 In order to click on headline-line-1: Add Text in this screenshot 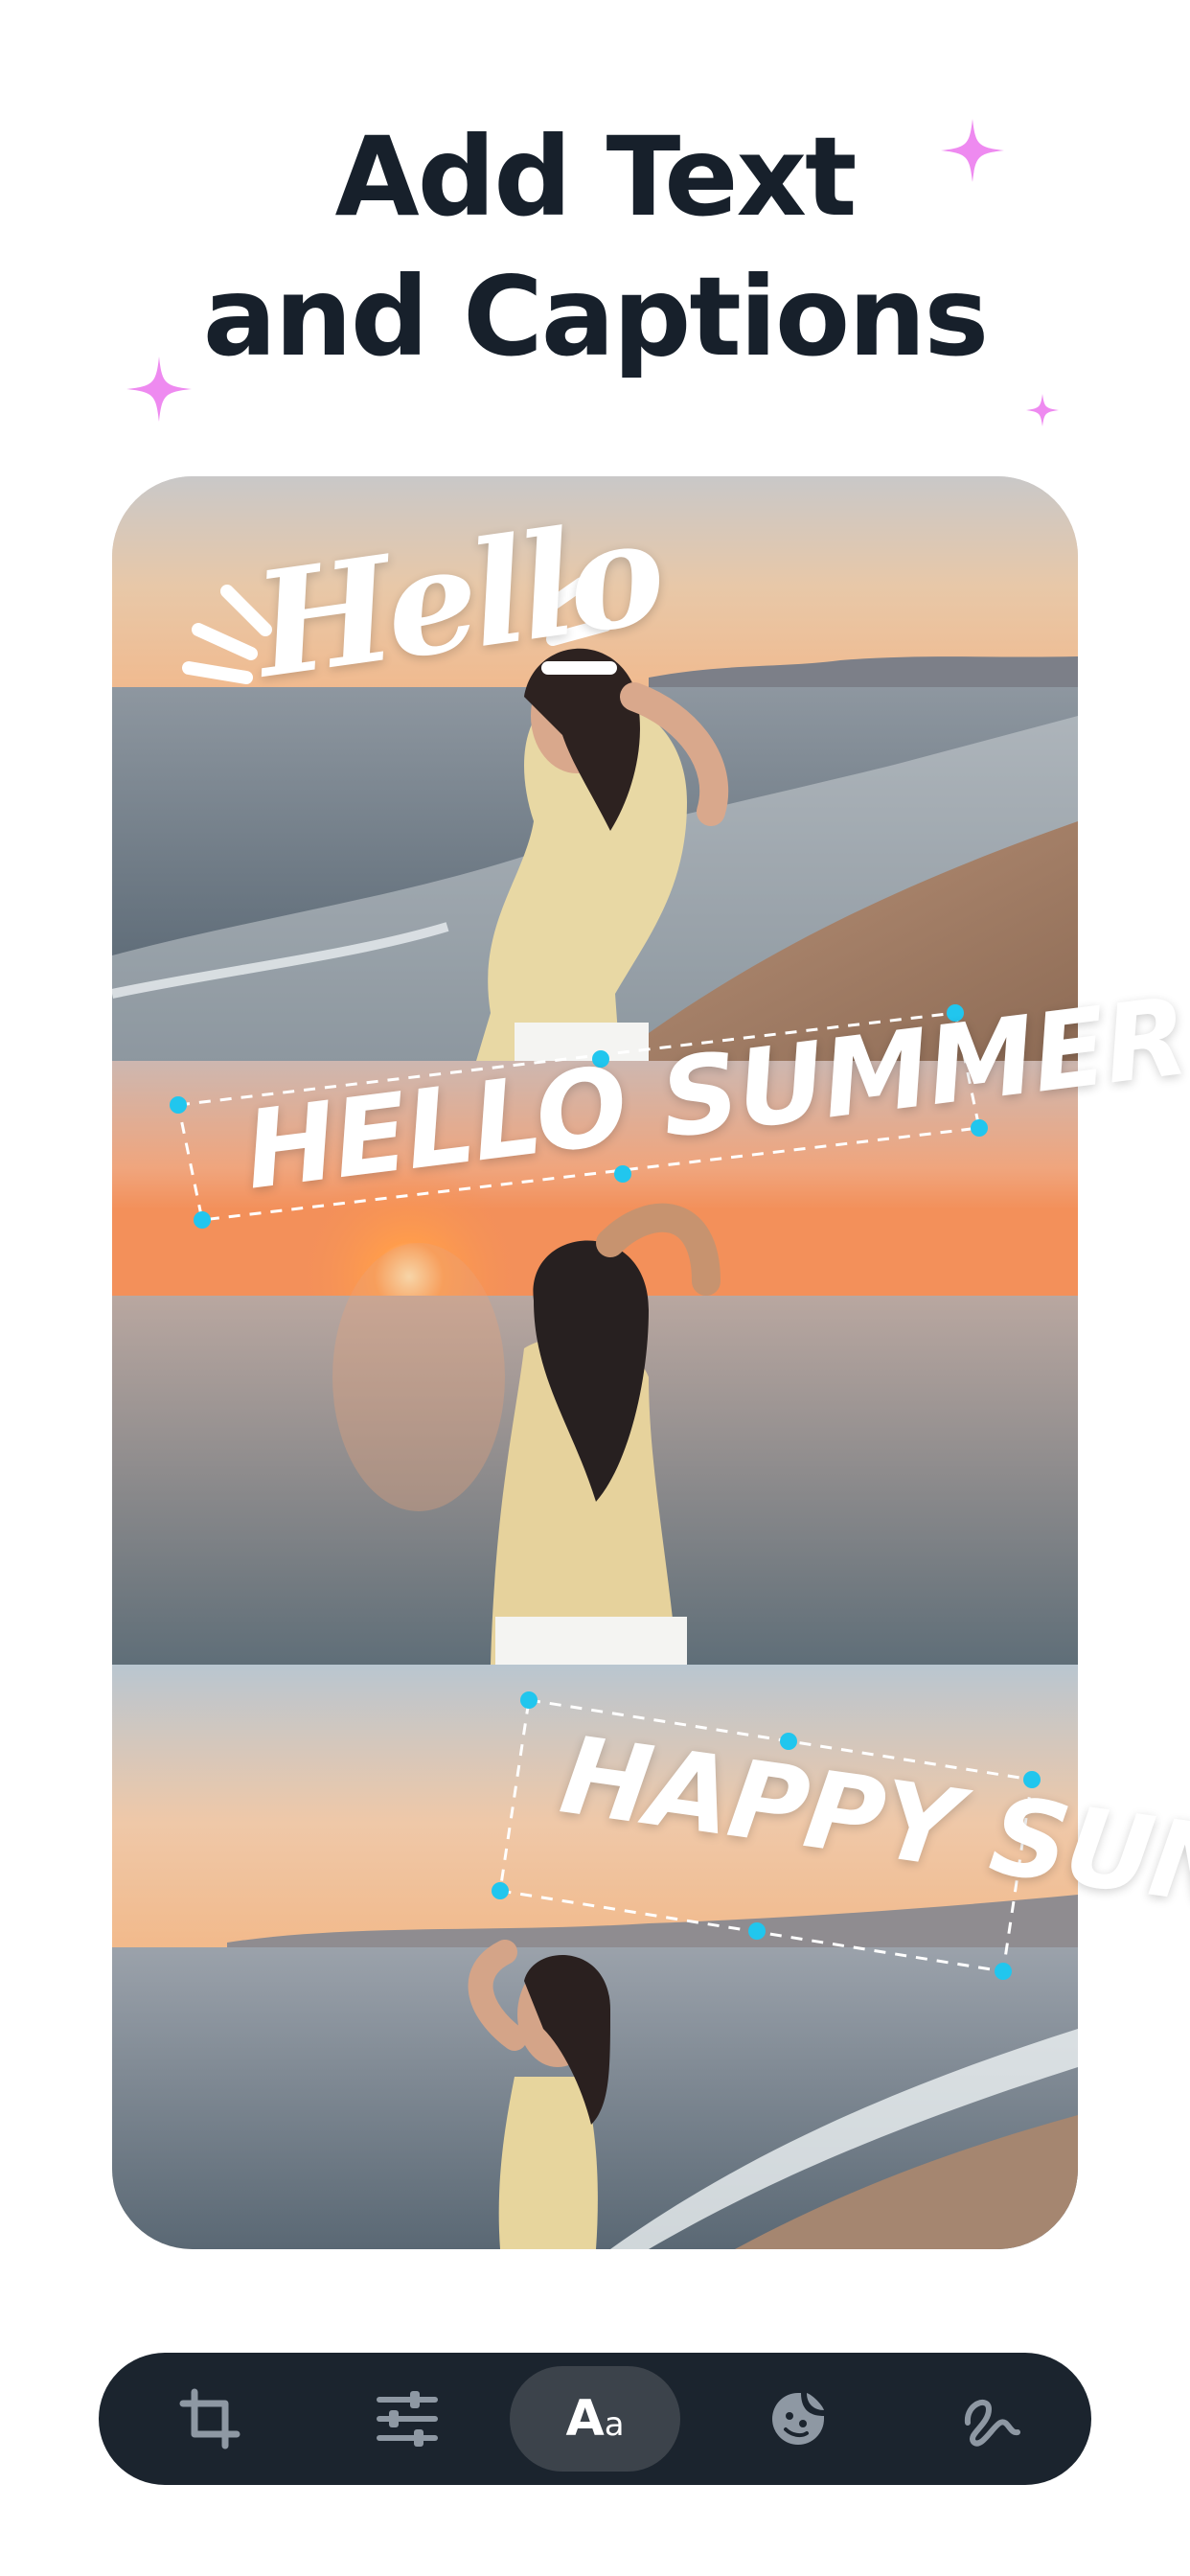, I will do `click(595, 177)`.